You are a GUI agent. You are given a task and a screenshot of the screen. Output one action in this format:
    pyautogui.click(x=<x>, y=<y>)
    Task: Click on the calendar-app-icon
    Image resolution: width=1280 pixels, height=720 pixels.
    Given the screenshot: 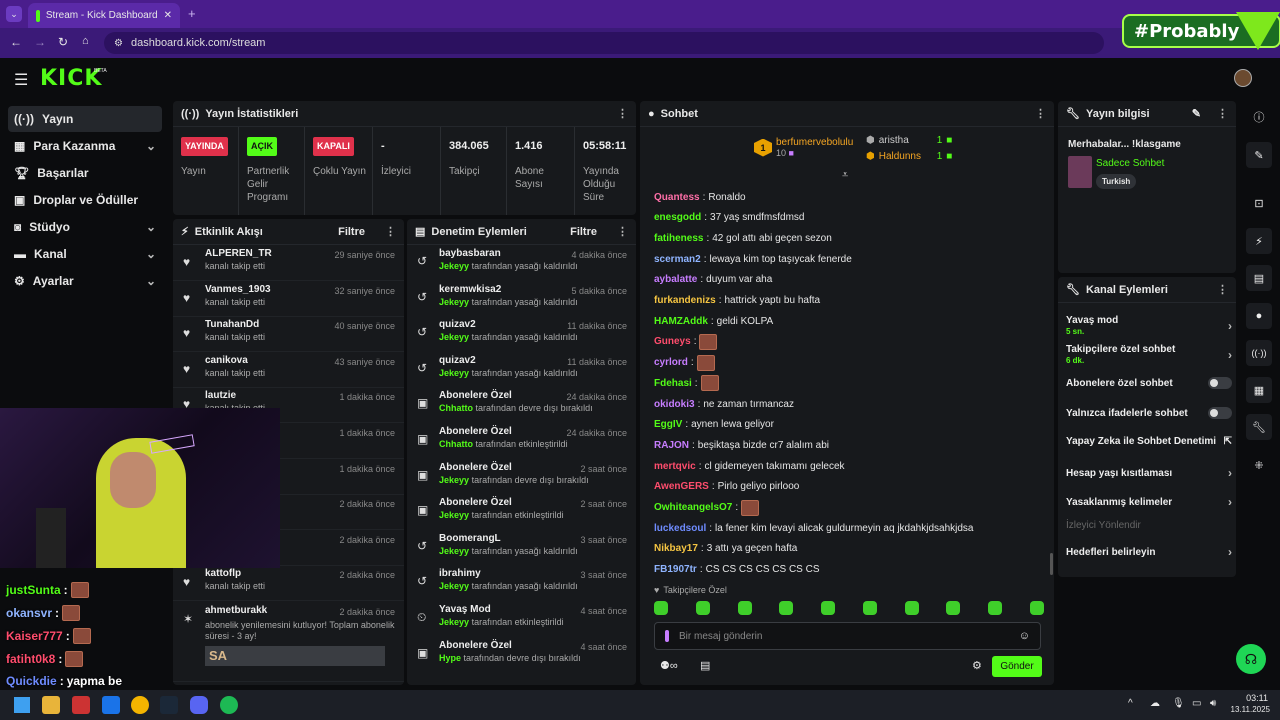 What is the action you would take?
    pyautogui.click(x=81, y=705)
    